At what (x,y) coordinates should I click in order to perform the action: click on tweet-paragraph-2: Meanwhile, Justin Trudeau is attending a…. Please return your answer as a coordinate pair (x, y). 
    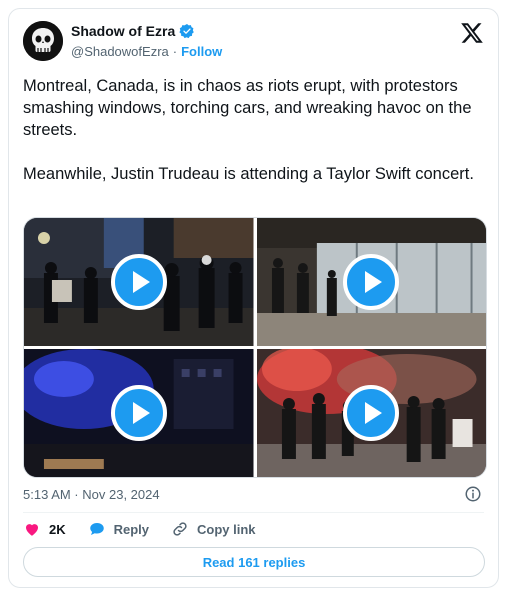
    Looking at the image, I should click on (248, 174).